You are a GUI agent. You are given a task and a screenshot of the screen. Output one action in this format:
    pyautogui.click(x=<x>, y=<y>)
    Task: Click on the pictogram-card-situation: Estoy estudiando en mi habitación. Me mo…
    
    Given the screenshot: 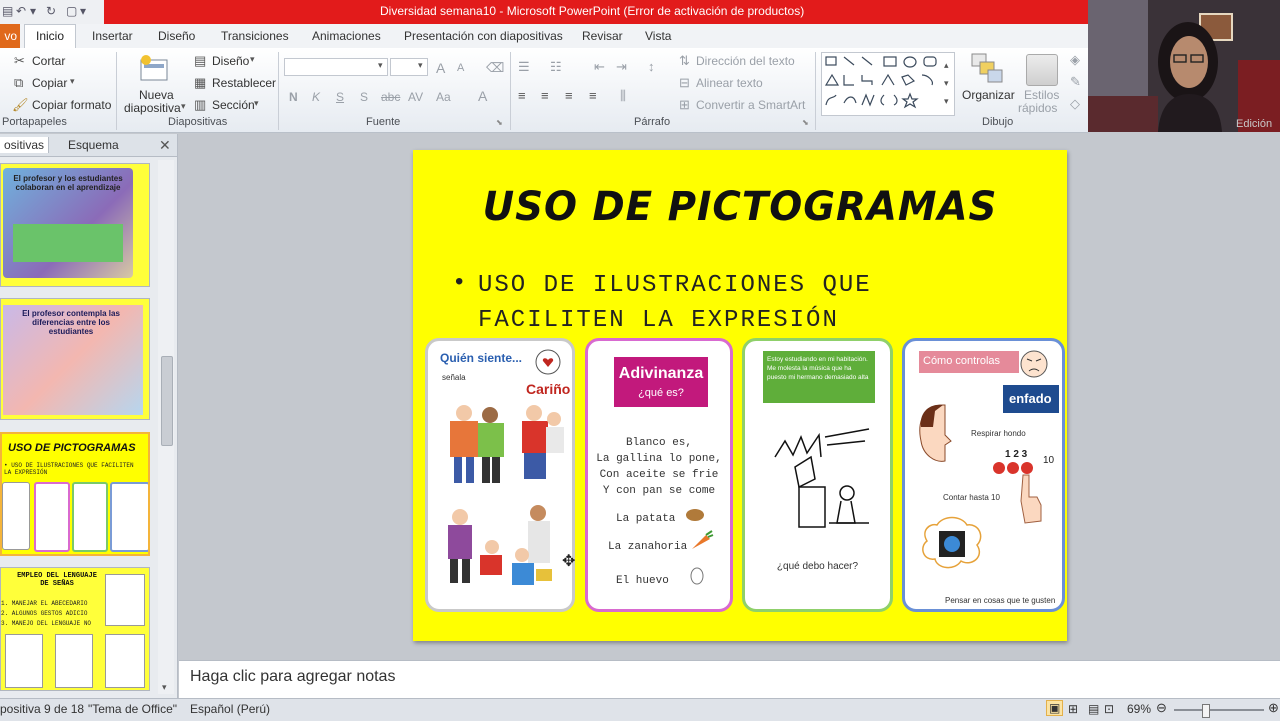 What is the action you would take?
    pyautogui.click(x=817, y=475)
    